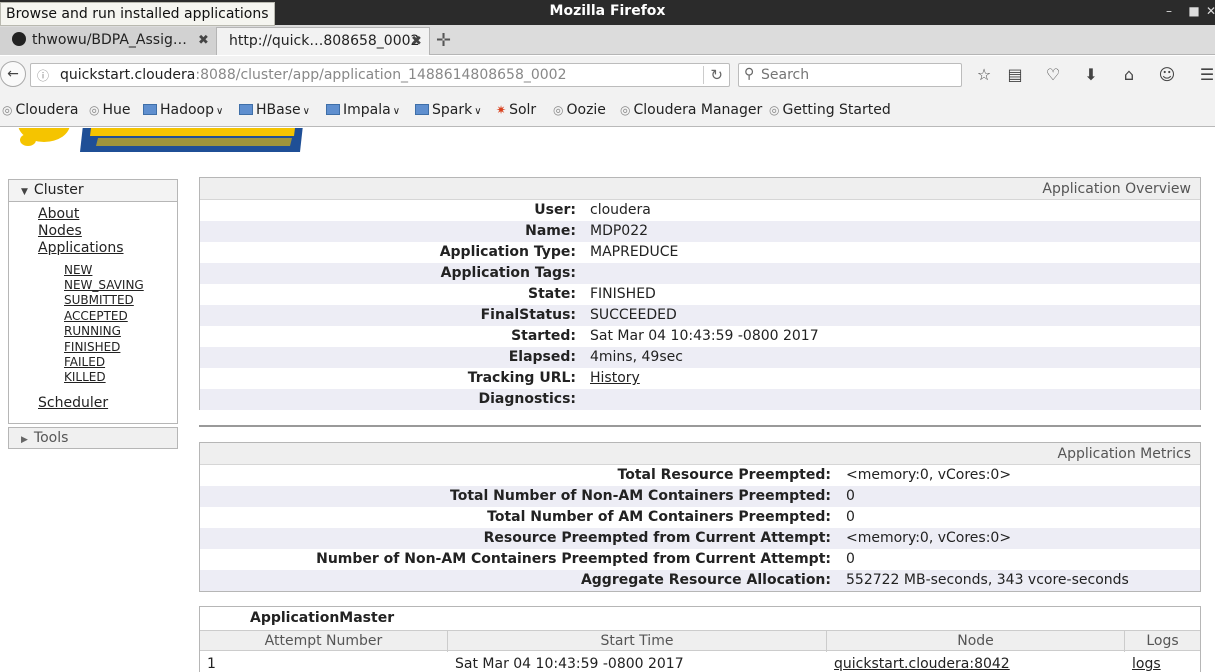 This screenshot has width=1215, height=672. I want to click on nav-state-killed: KILLED, so click(85, 377).